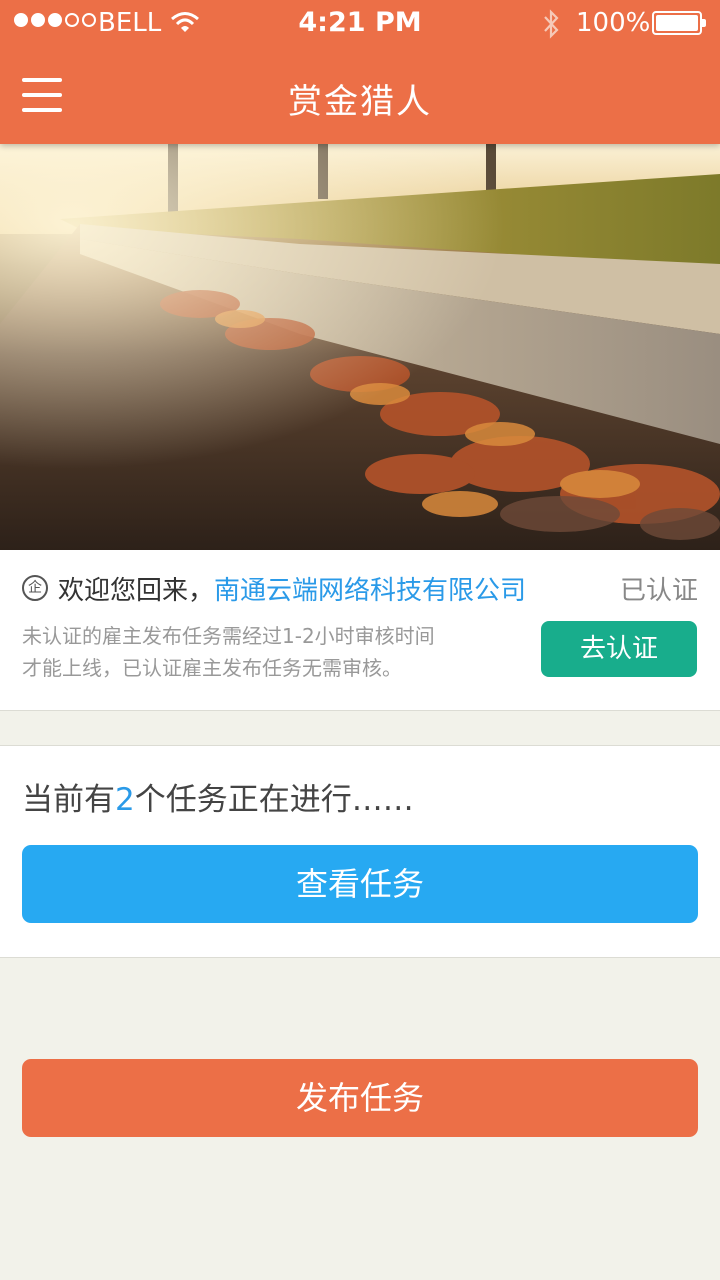 The width and height of the screenshot is (720, 1280). Describe the element at coordinates (613, 23) in the screenshot. I see `battery-percentage: 100%` at that location.